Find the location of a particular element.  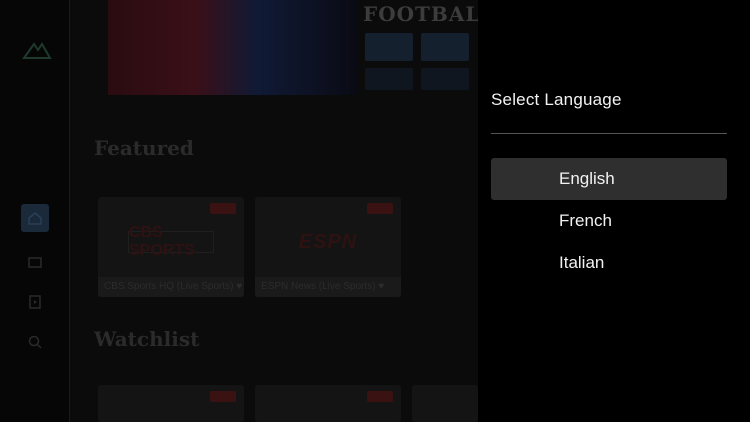

card-caption: CBS Sports HQ (Live Sports) ♥ is located at coordinates (171, 287).